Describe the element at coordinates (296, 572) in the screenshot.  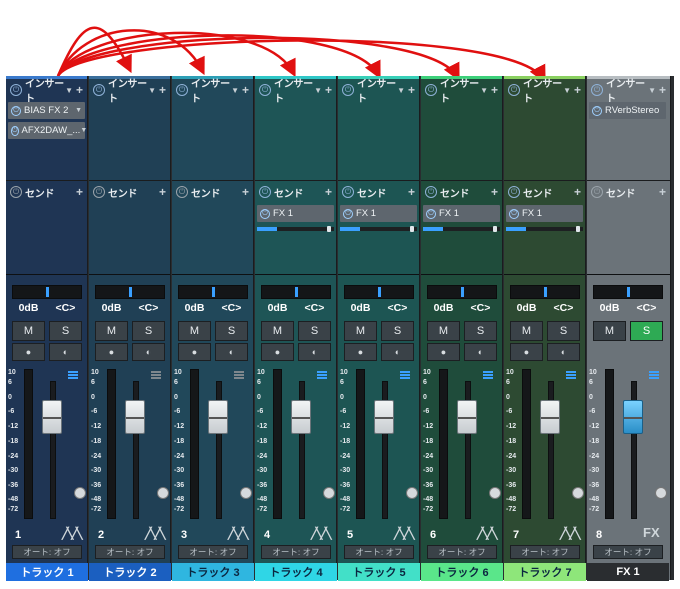
I see `channel-name: トラック 4` at that location.